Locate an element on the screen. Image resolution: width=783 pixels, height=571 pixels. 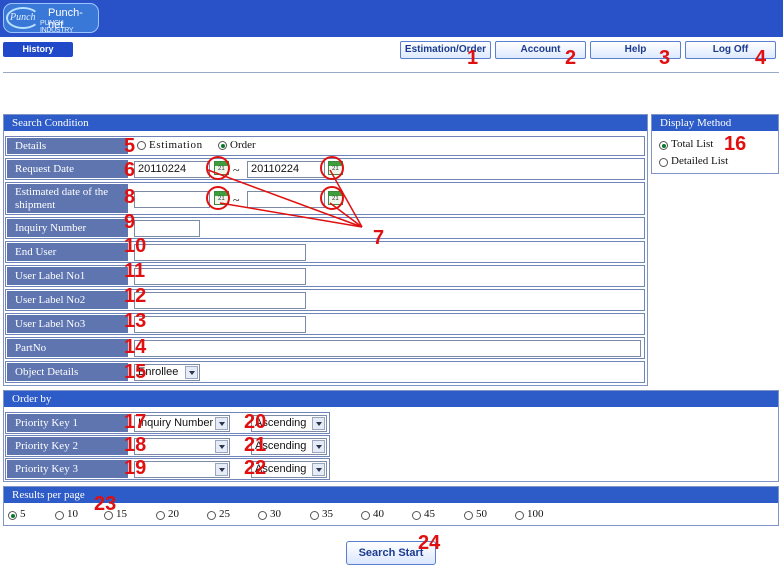
annotation-number-19: 19 is located at coordinates (135, 468).